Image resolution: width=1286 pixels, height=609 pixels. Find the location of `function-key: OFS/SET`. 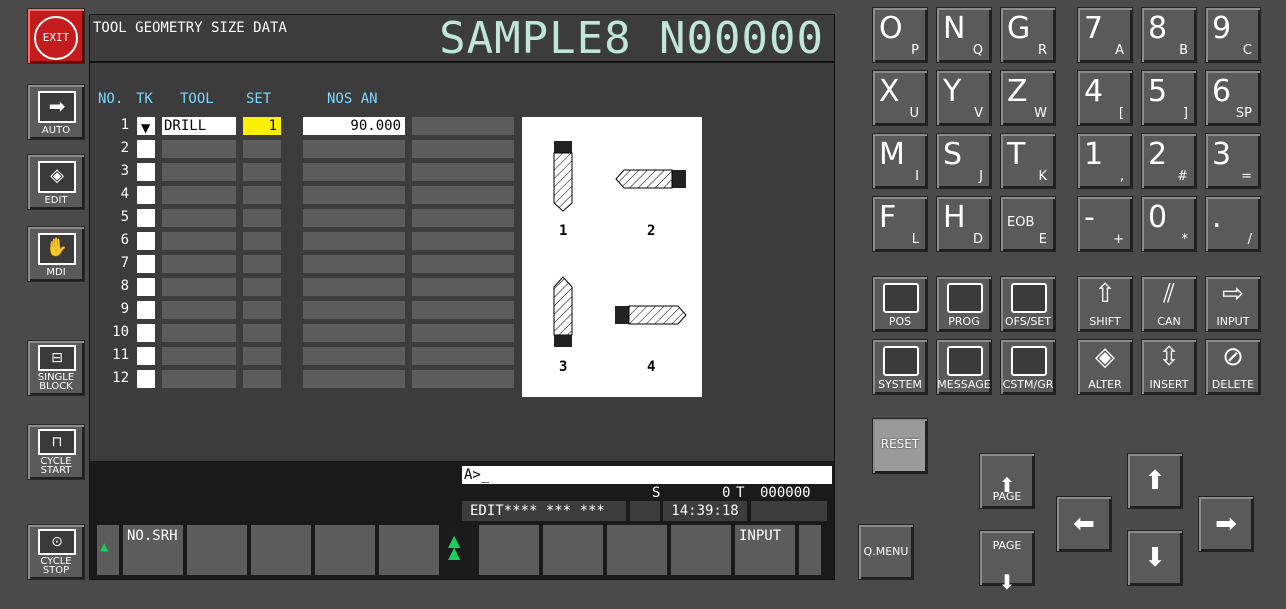

function-key: OFS/SET is located at coordinates (1028, 304).